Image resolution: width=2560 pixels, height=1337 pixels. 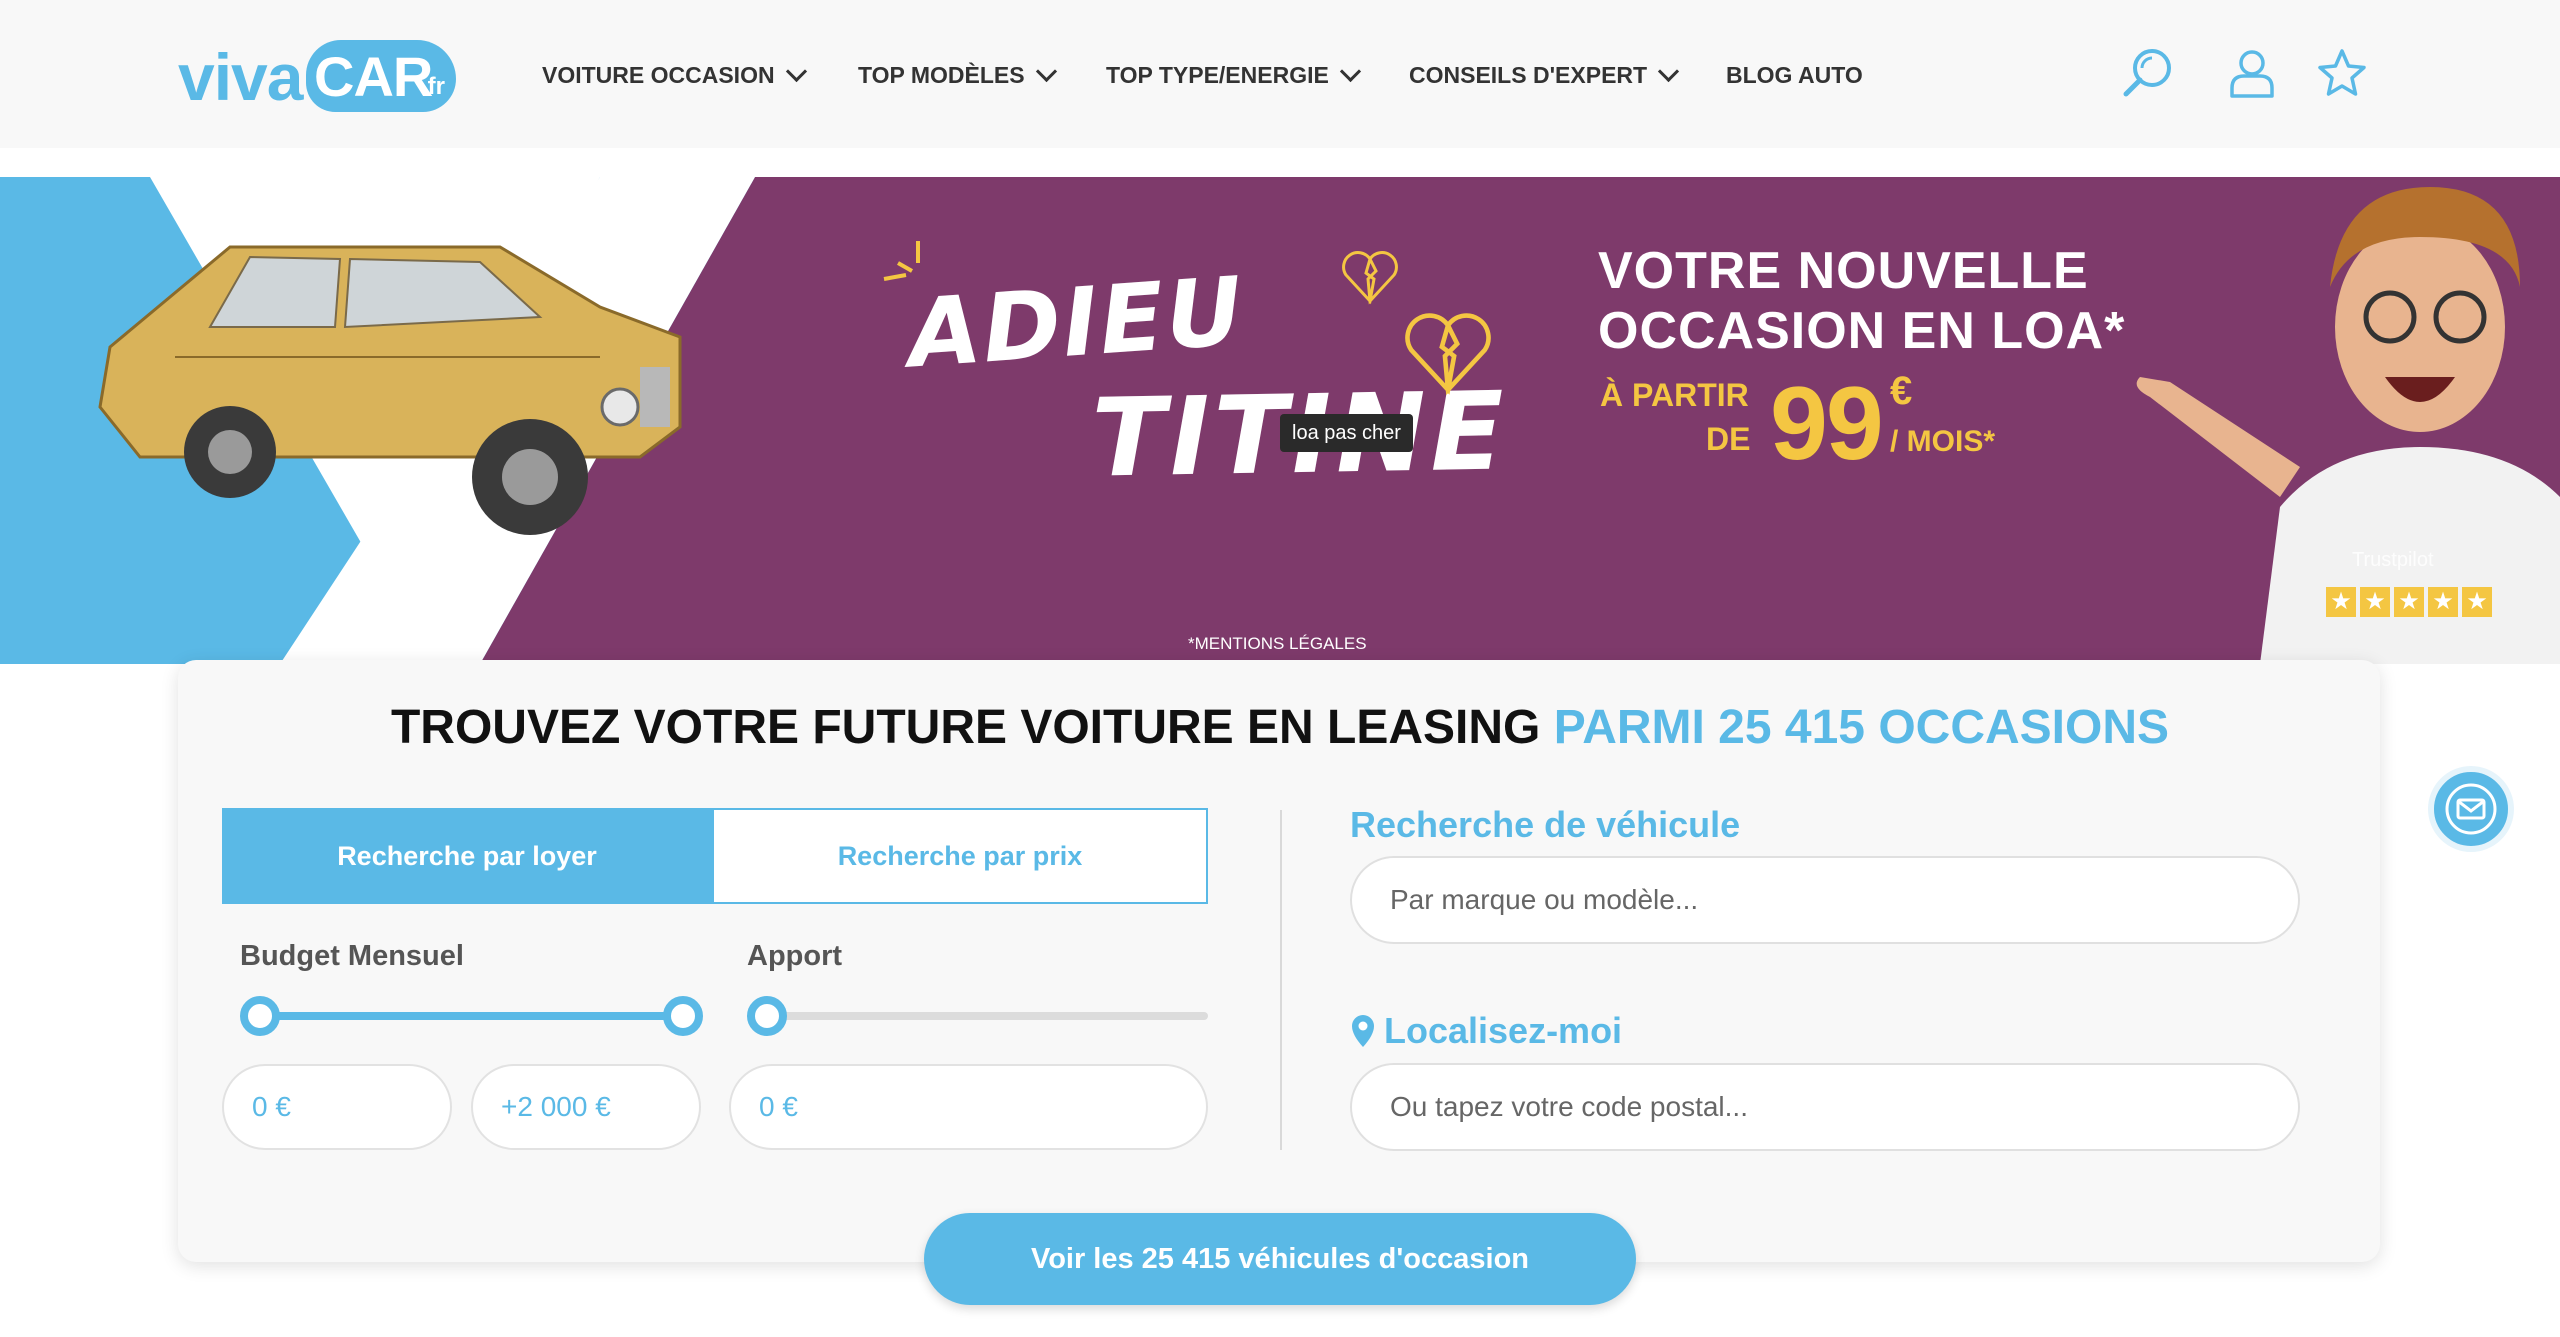 I want to click on trustpilot-label: Trustpilot, so click(x=2393, y=560).